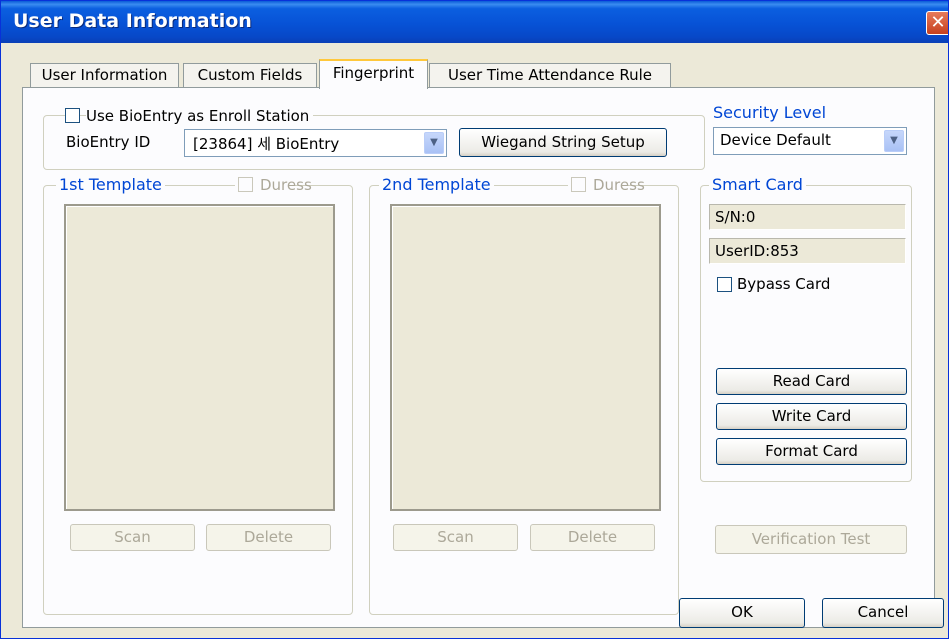  Describe the element at coordinates (578, 184) in the screenshot. I see `second-duress-checkbox` at that location.